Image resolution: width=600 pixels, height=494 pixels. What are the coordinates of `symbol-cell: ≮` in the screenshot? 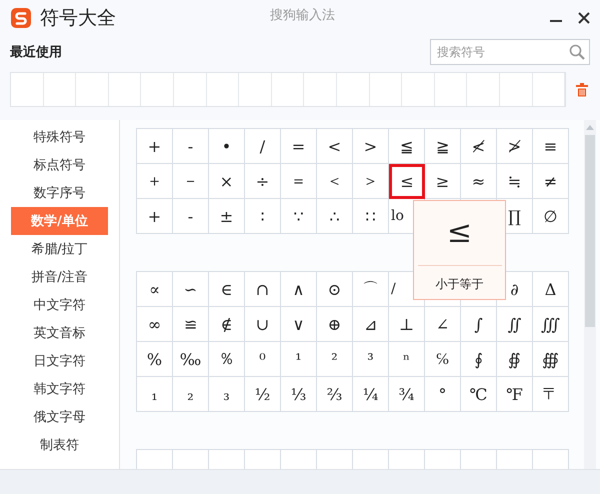 It's located at (479, 146).